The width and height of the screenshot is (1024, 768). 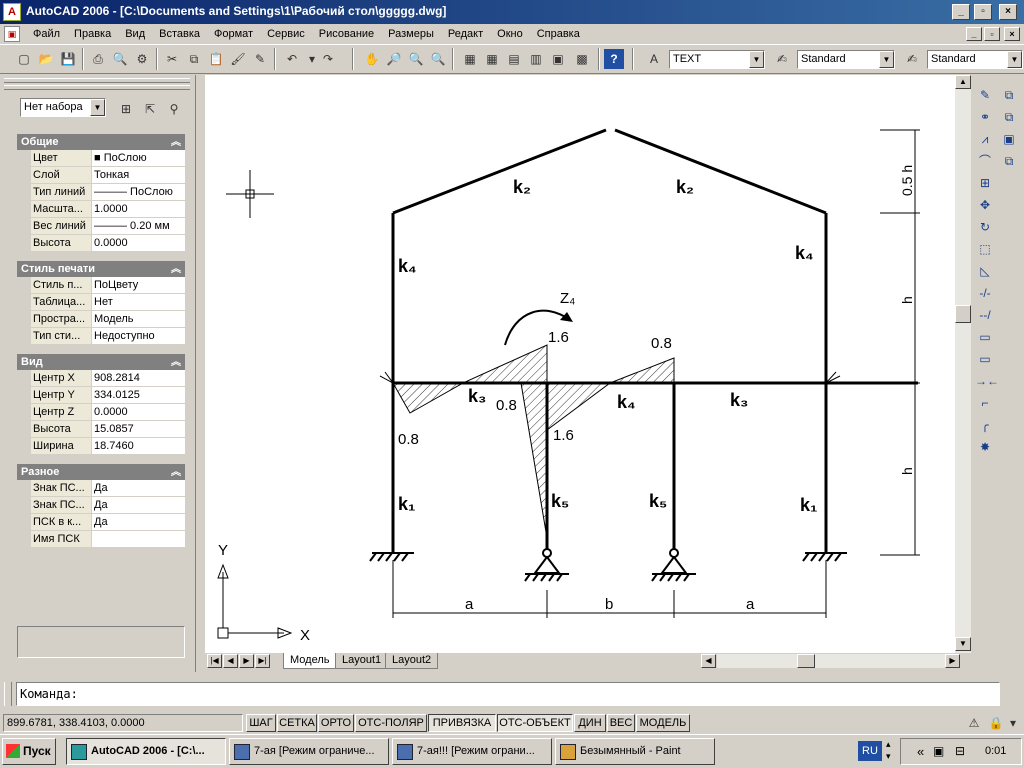 I want to click on menu-edit: Правка, so click(x=92, y=34).